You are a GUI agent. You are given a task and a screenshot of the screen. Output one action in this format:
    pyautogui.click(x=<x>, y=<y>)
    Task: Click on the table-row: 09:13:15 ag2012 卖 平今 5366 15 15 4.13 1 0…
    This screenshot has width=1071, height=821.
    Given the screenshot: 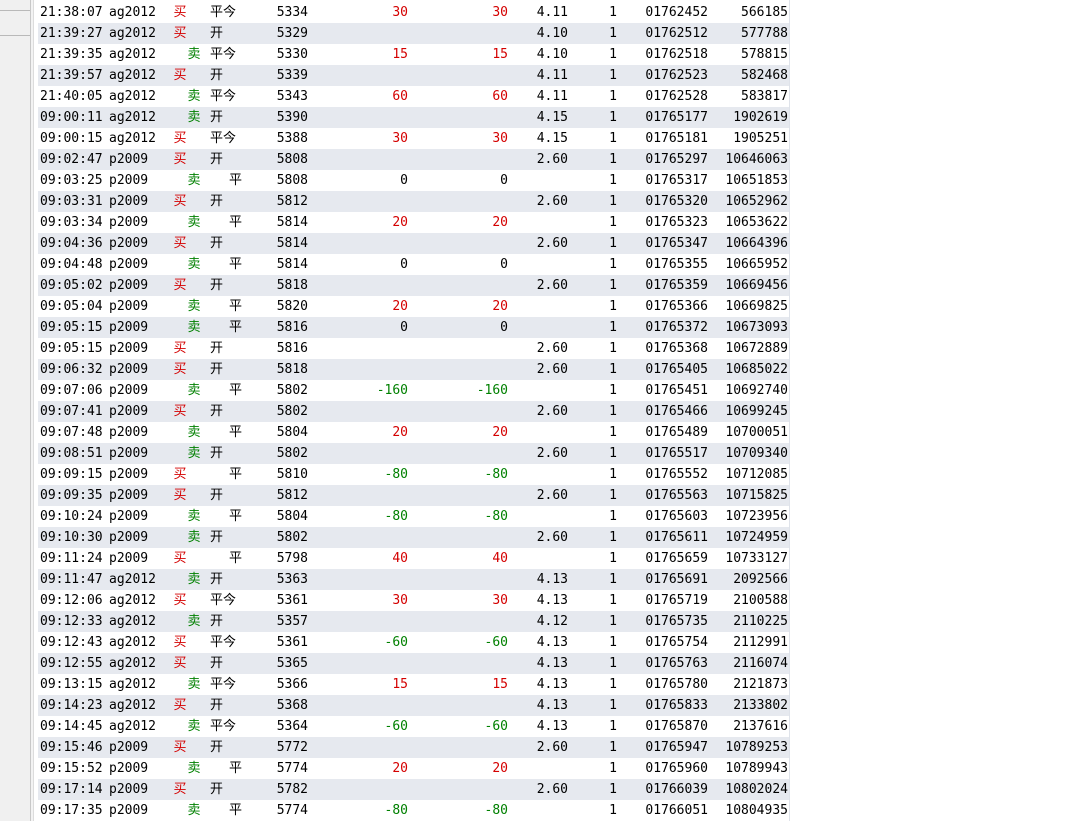 What is the action you would take?
    pyautogui.click(x=414, y=684)
    